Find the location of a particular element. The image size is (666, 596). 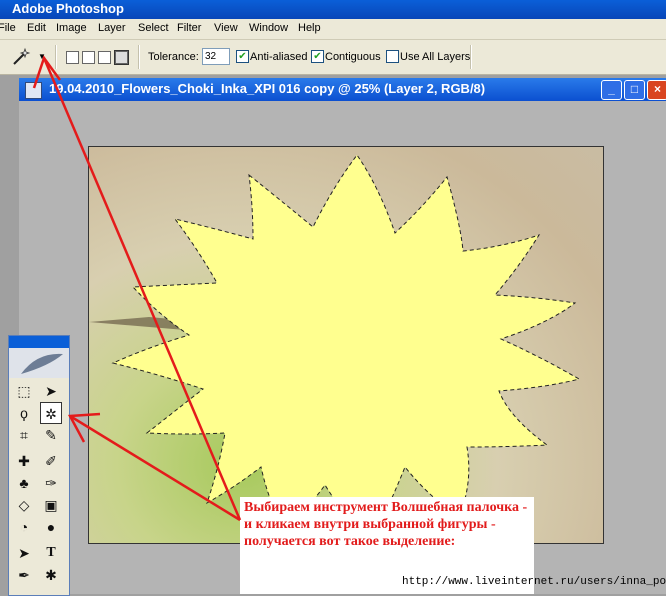

arrow-to-toolbox-wand is located at coordinates (155, 468).